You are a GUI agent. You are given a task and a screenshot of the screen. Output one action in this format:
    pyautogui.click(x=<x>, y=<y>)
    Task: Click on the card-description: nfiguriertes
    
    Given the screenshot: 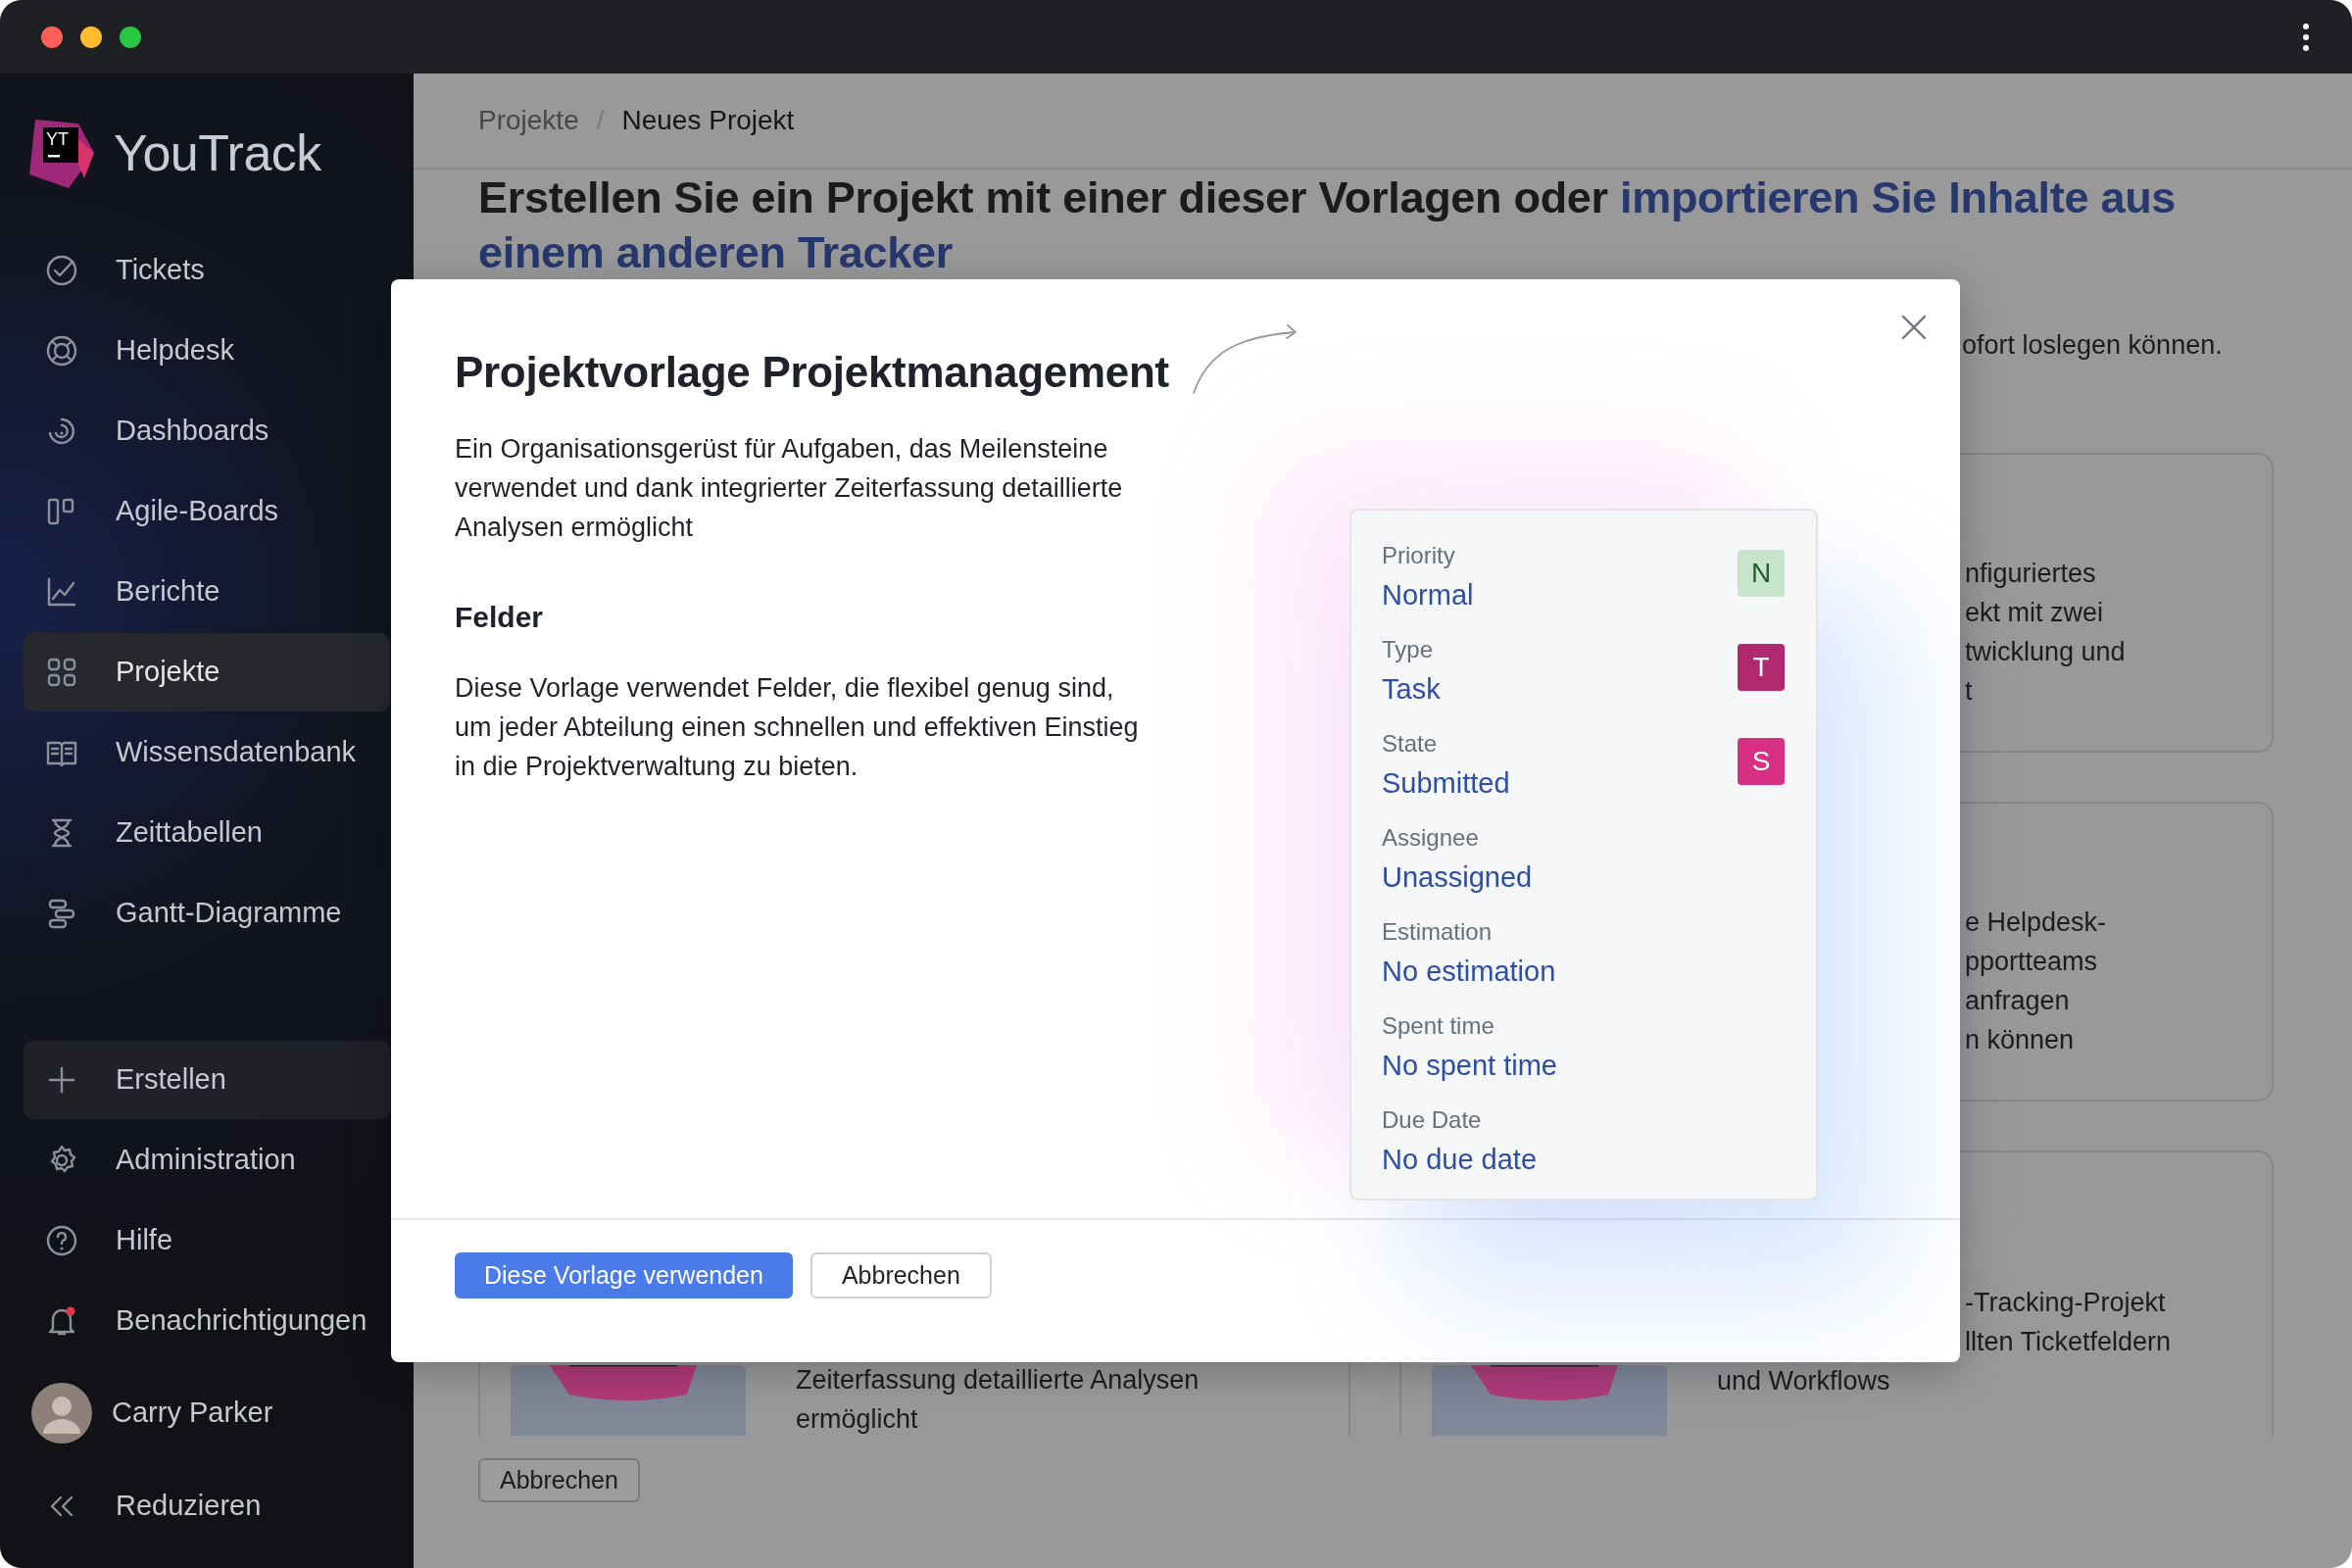 What is the action you would take?
    pyautogui.click(x=2031, y=574)
    